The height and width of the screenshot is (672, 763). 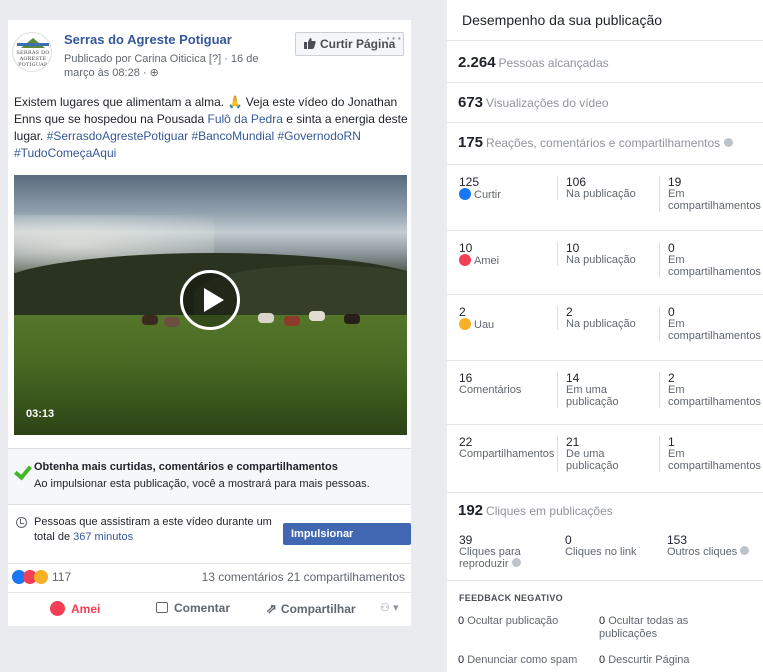 I want to click on clicks-label: Cliques em publicações, so click(x=549, y=511).